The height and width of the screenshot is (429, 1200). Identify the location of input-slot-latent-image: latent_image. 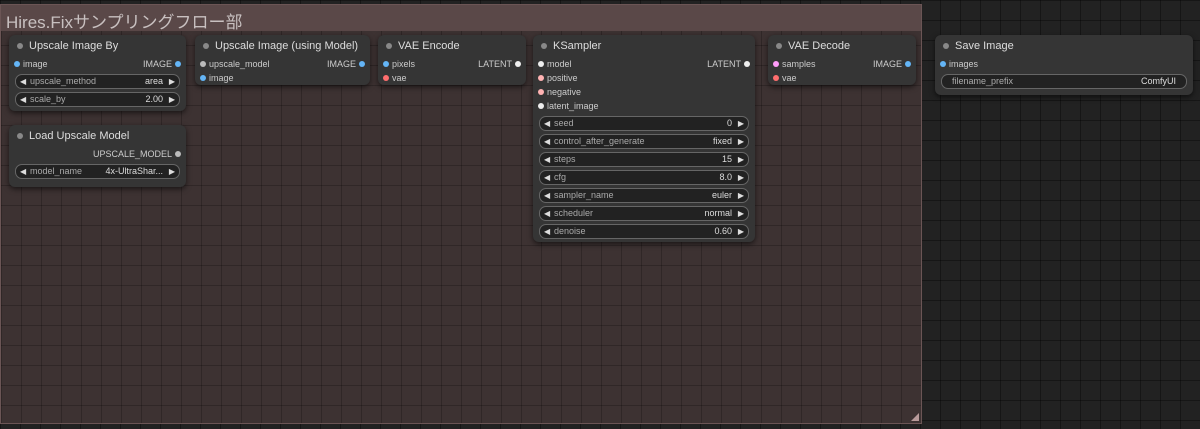
(644, 106).